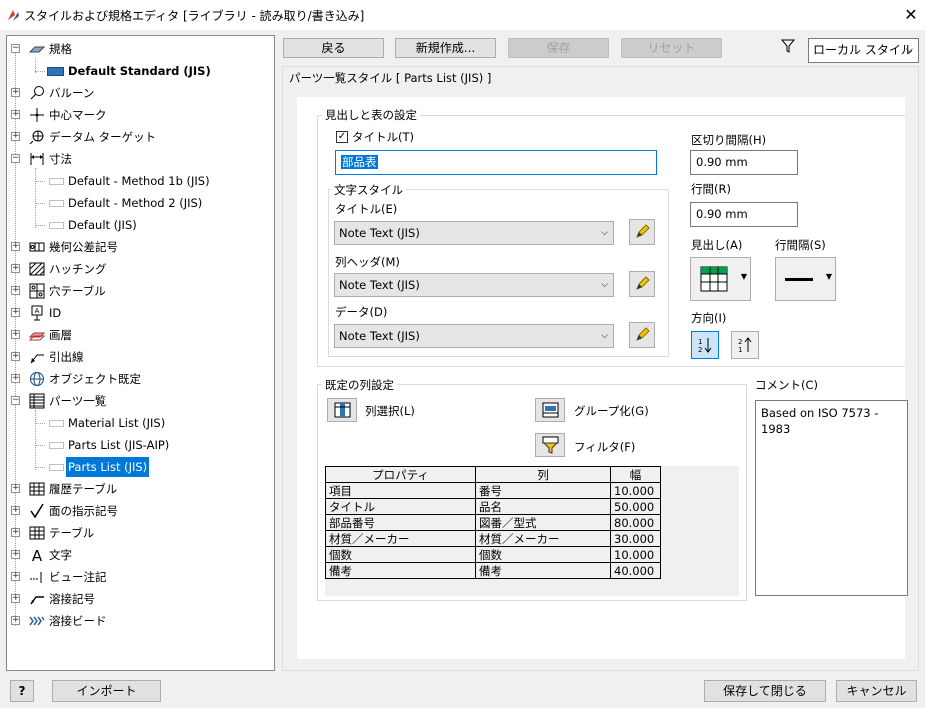 This screenshot has height=708, width=925. What do you see at coordinates (635, 570) in the screenshot?
I see `width-cell: 40.000` at bounding box center [635, 570].